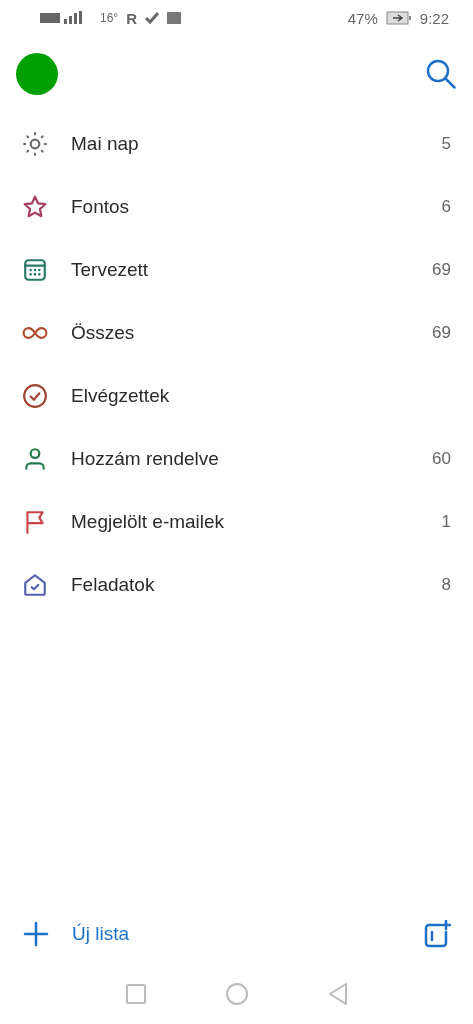  I want to click on new-group-icon, so click(437, 934).